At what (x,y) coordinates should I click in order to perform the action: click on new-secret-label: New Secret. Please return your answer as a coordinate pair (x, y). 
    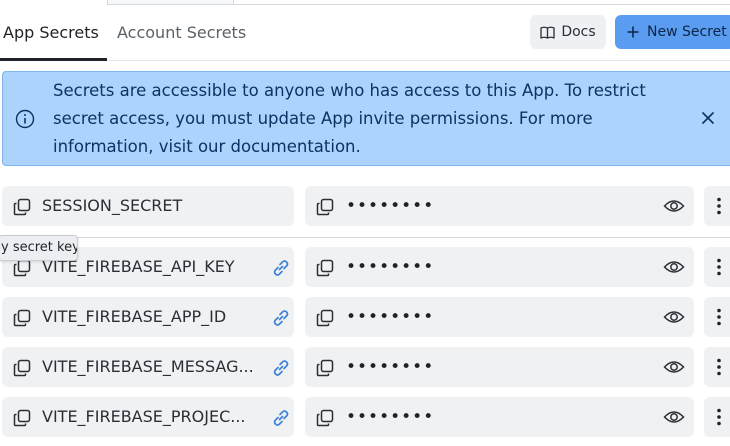
    Looking at the image, I should click on (687, 32).